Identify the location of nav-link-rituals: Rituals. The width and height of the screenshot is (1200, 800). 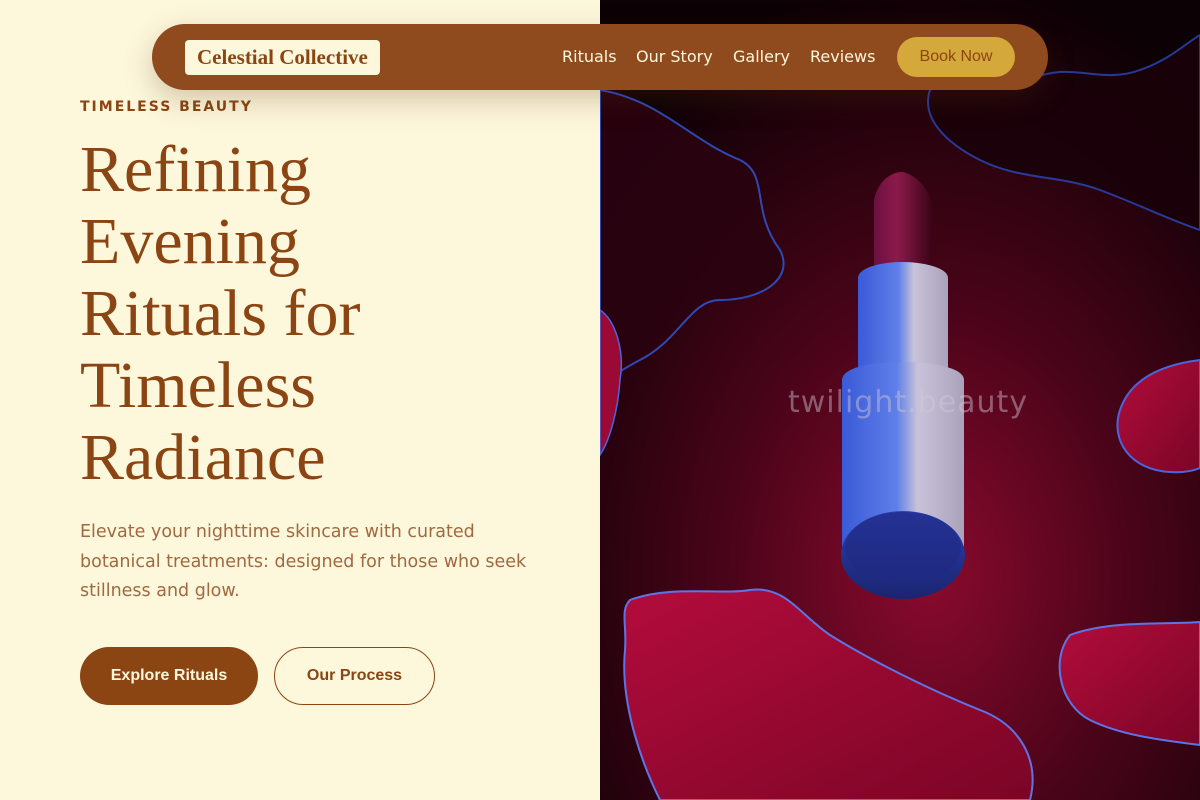
(589, 56).